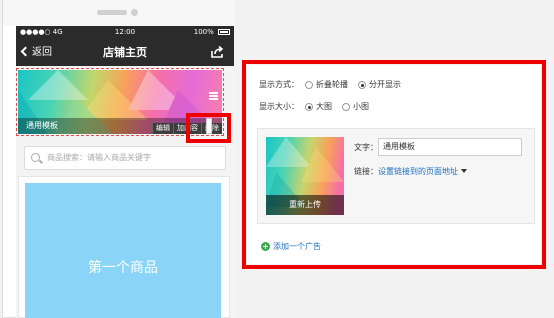 This screenshot has width=554, height=318. What do you see at coordinates (324, 107) in the screenshot?
I see `option-large-image: 大图` at bounding box center [324, 107].